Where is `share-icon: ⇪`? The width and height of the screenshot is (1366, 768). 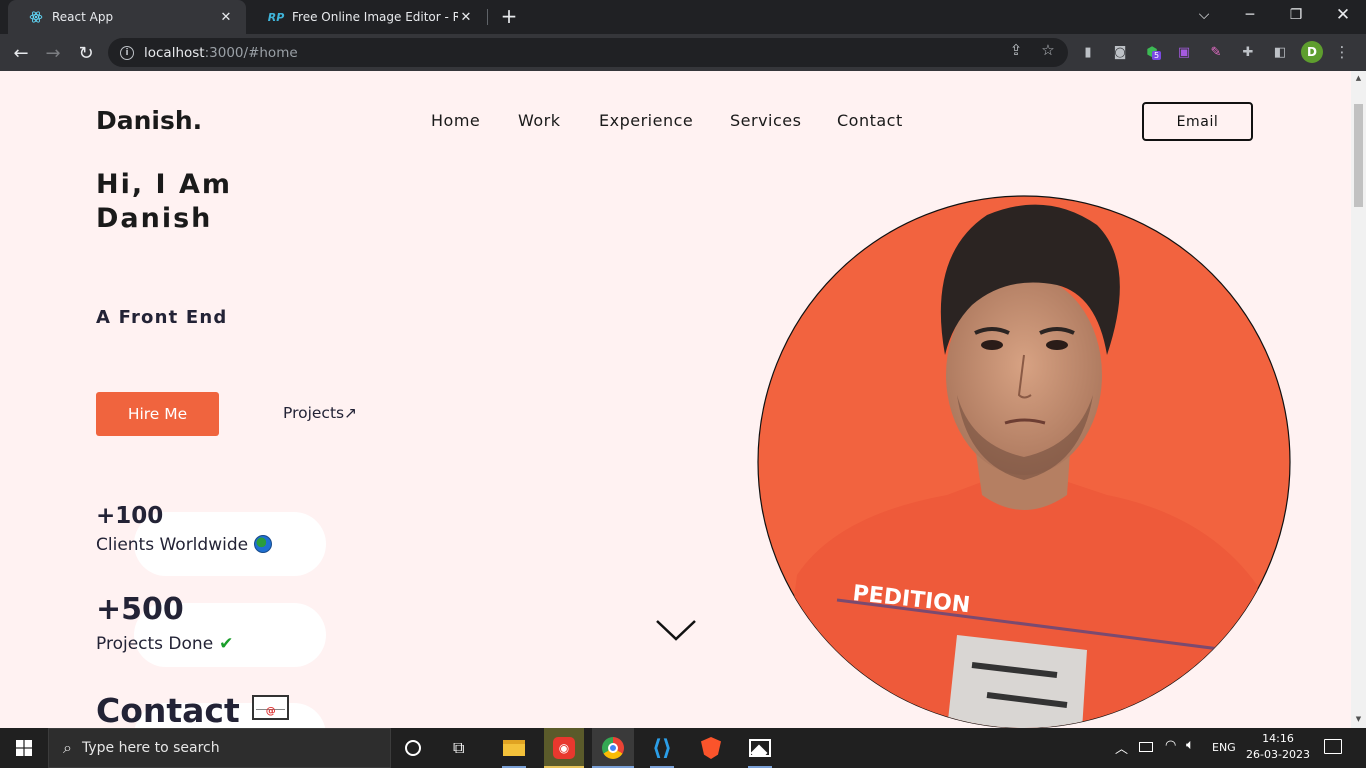
share-icon: ⇪ is located at coordinates (1016, 50).